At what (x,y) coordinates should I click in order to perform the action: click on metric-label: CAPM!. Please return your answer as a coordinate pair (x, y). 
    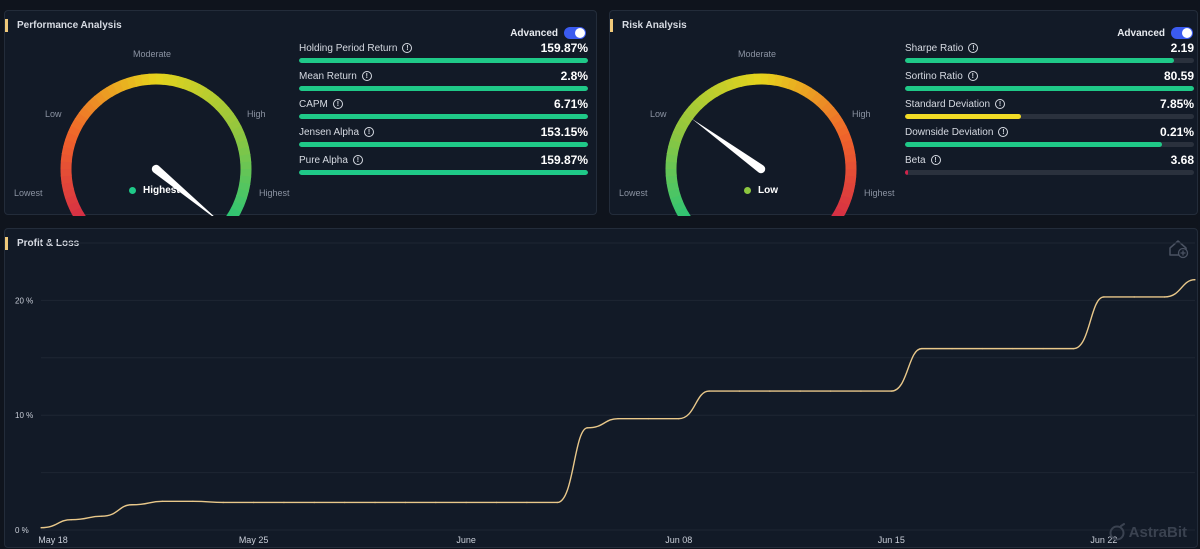
    Looking at the image, I should click on (321, 104).